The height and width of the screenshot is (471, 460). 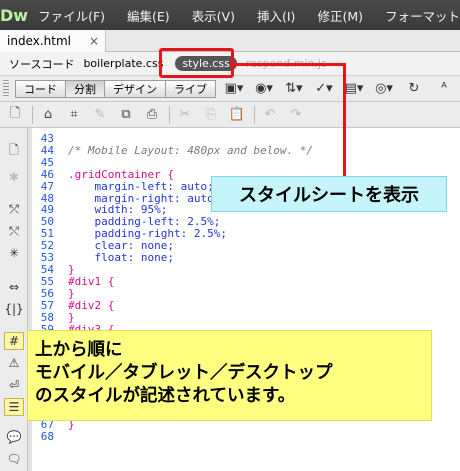 I want to click on code-toolbar: 🗋 ⌂ ⌗ ✎ ⧉ ⎙ ✂ ⎘ 📋 ↶ ↷, so click(x=230, y=115).